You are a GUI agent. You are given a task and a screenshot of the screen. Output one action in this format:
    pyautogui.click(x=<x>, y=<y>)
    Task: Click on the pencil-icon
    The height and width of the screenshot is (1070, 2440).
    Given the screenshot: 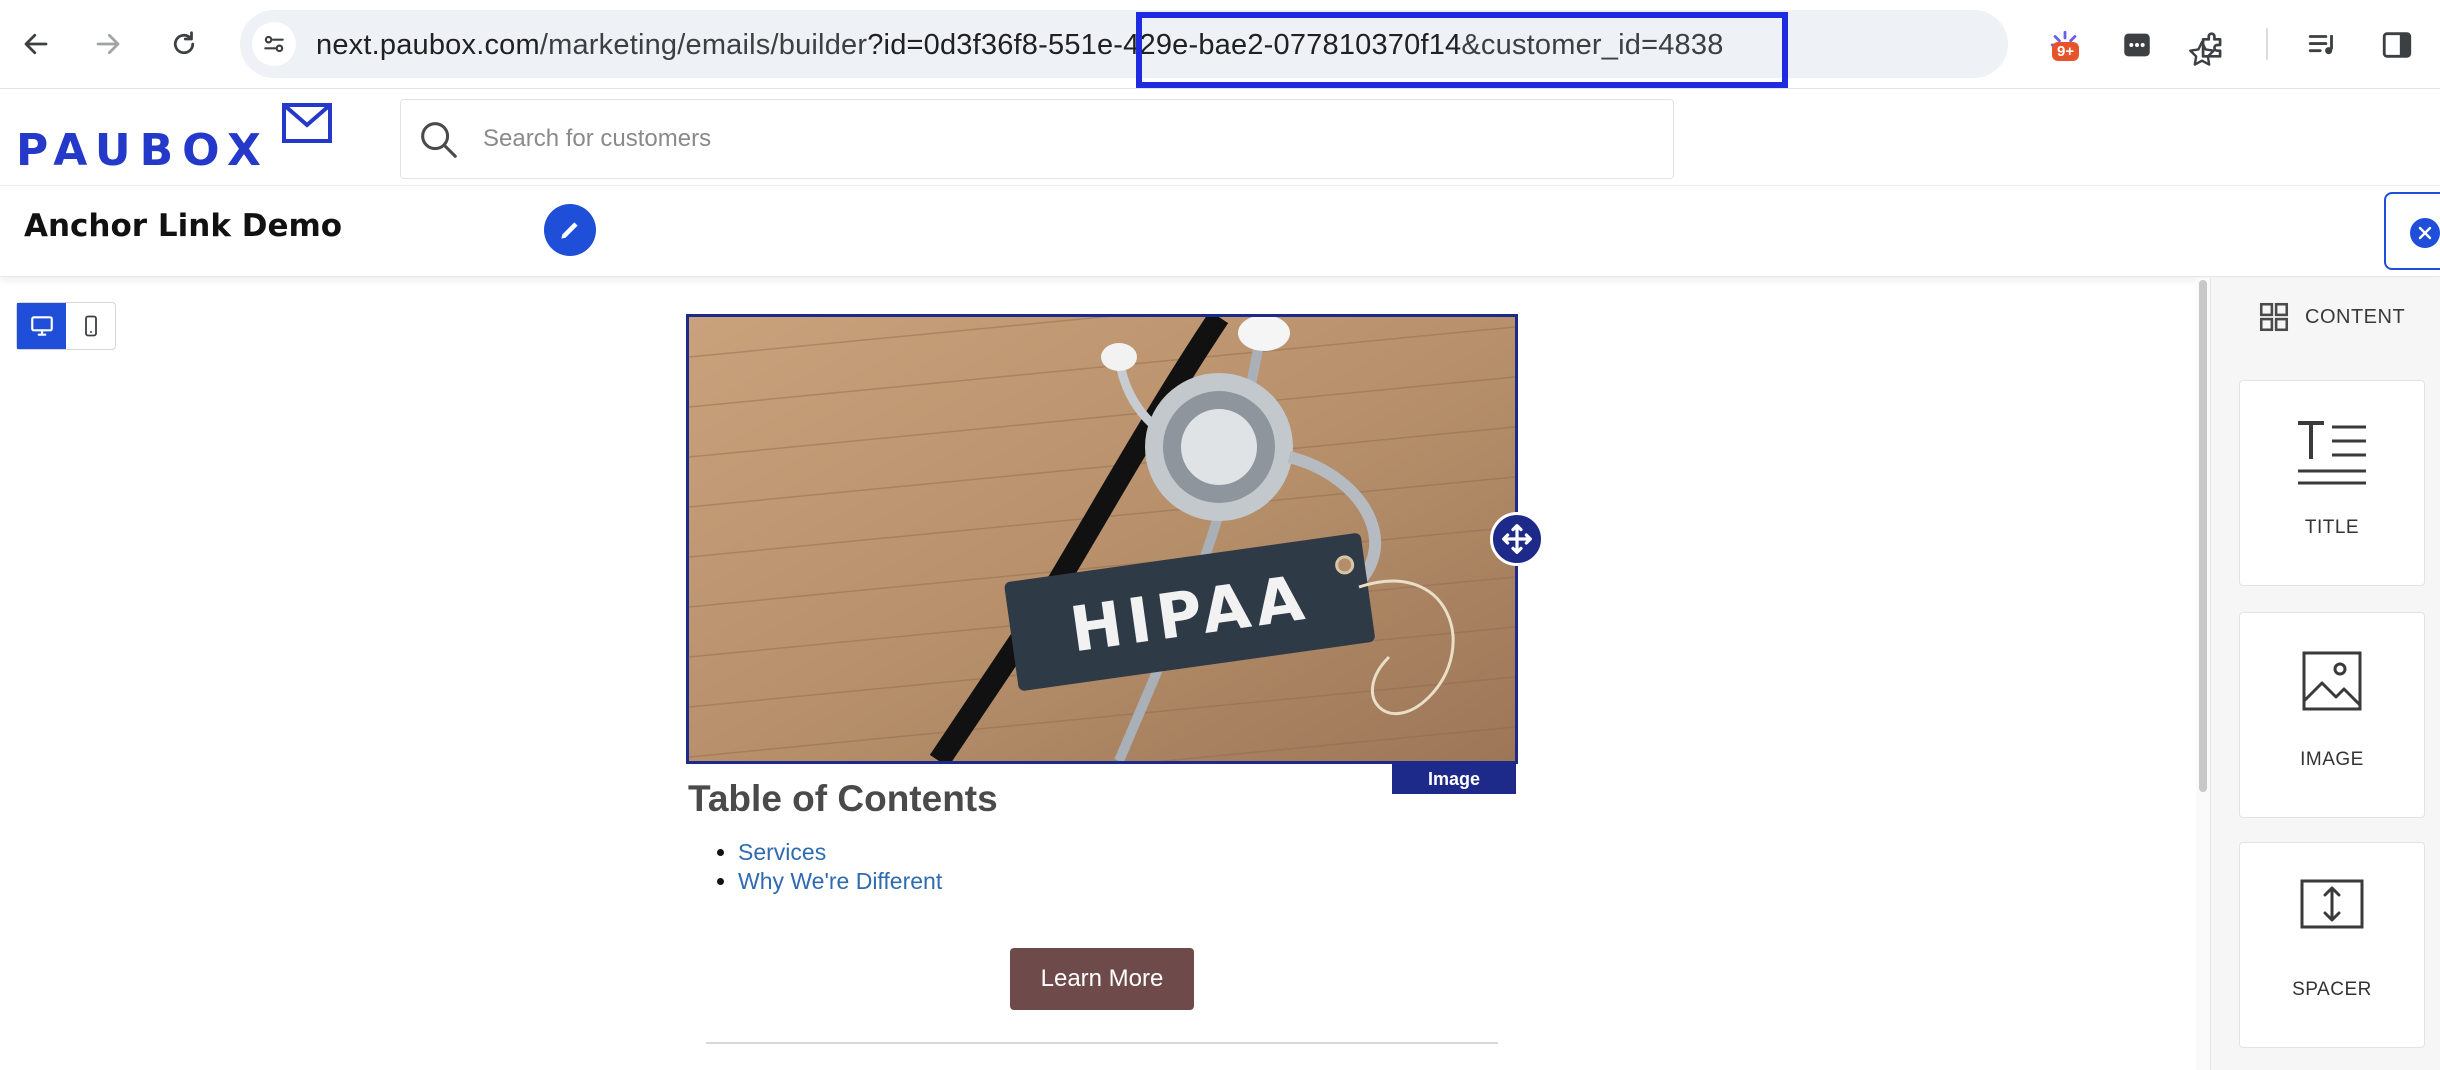 What is the action you would take?
    pyautogui.click(x=569, y=230)
    